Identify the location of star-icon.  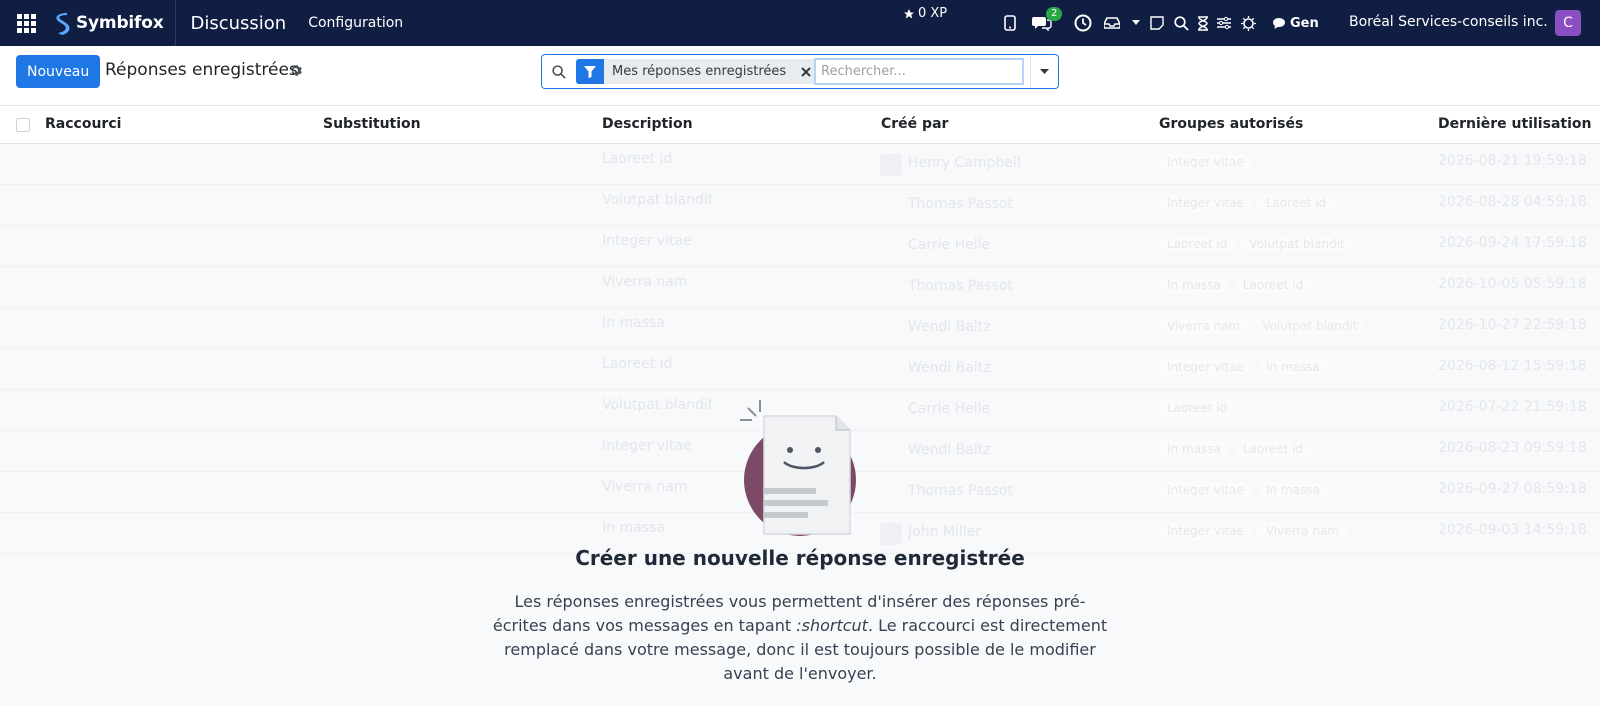
(909, 13).